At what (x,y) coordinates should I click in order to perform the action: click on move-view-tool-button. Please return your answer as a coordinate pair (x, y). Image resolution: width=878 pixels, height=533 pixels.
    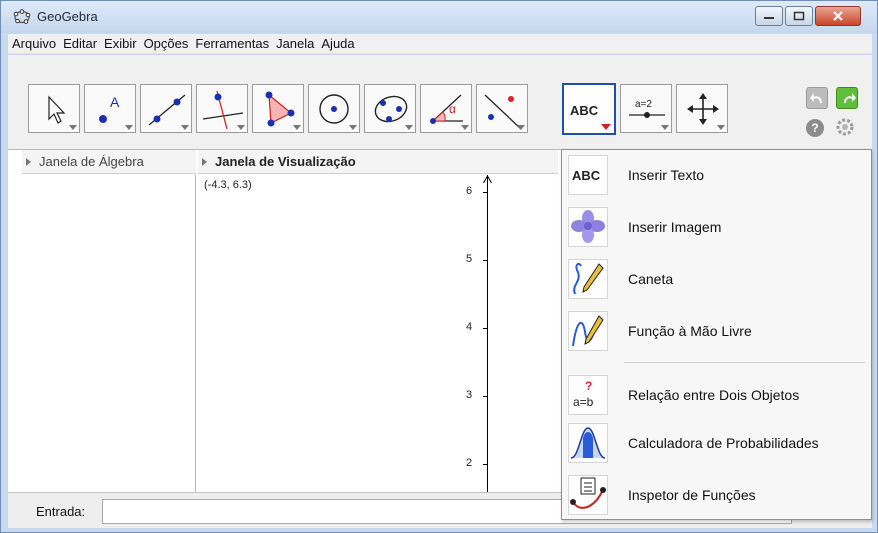
    Looking at the image, I should click on (702, 108).